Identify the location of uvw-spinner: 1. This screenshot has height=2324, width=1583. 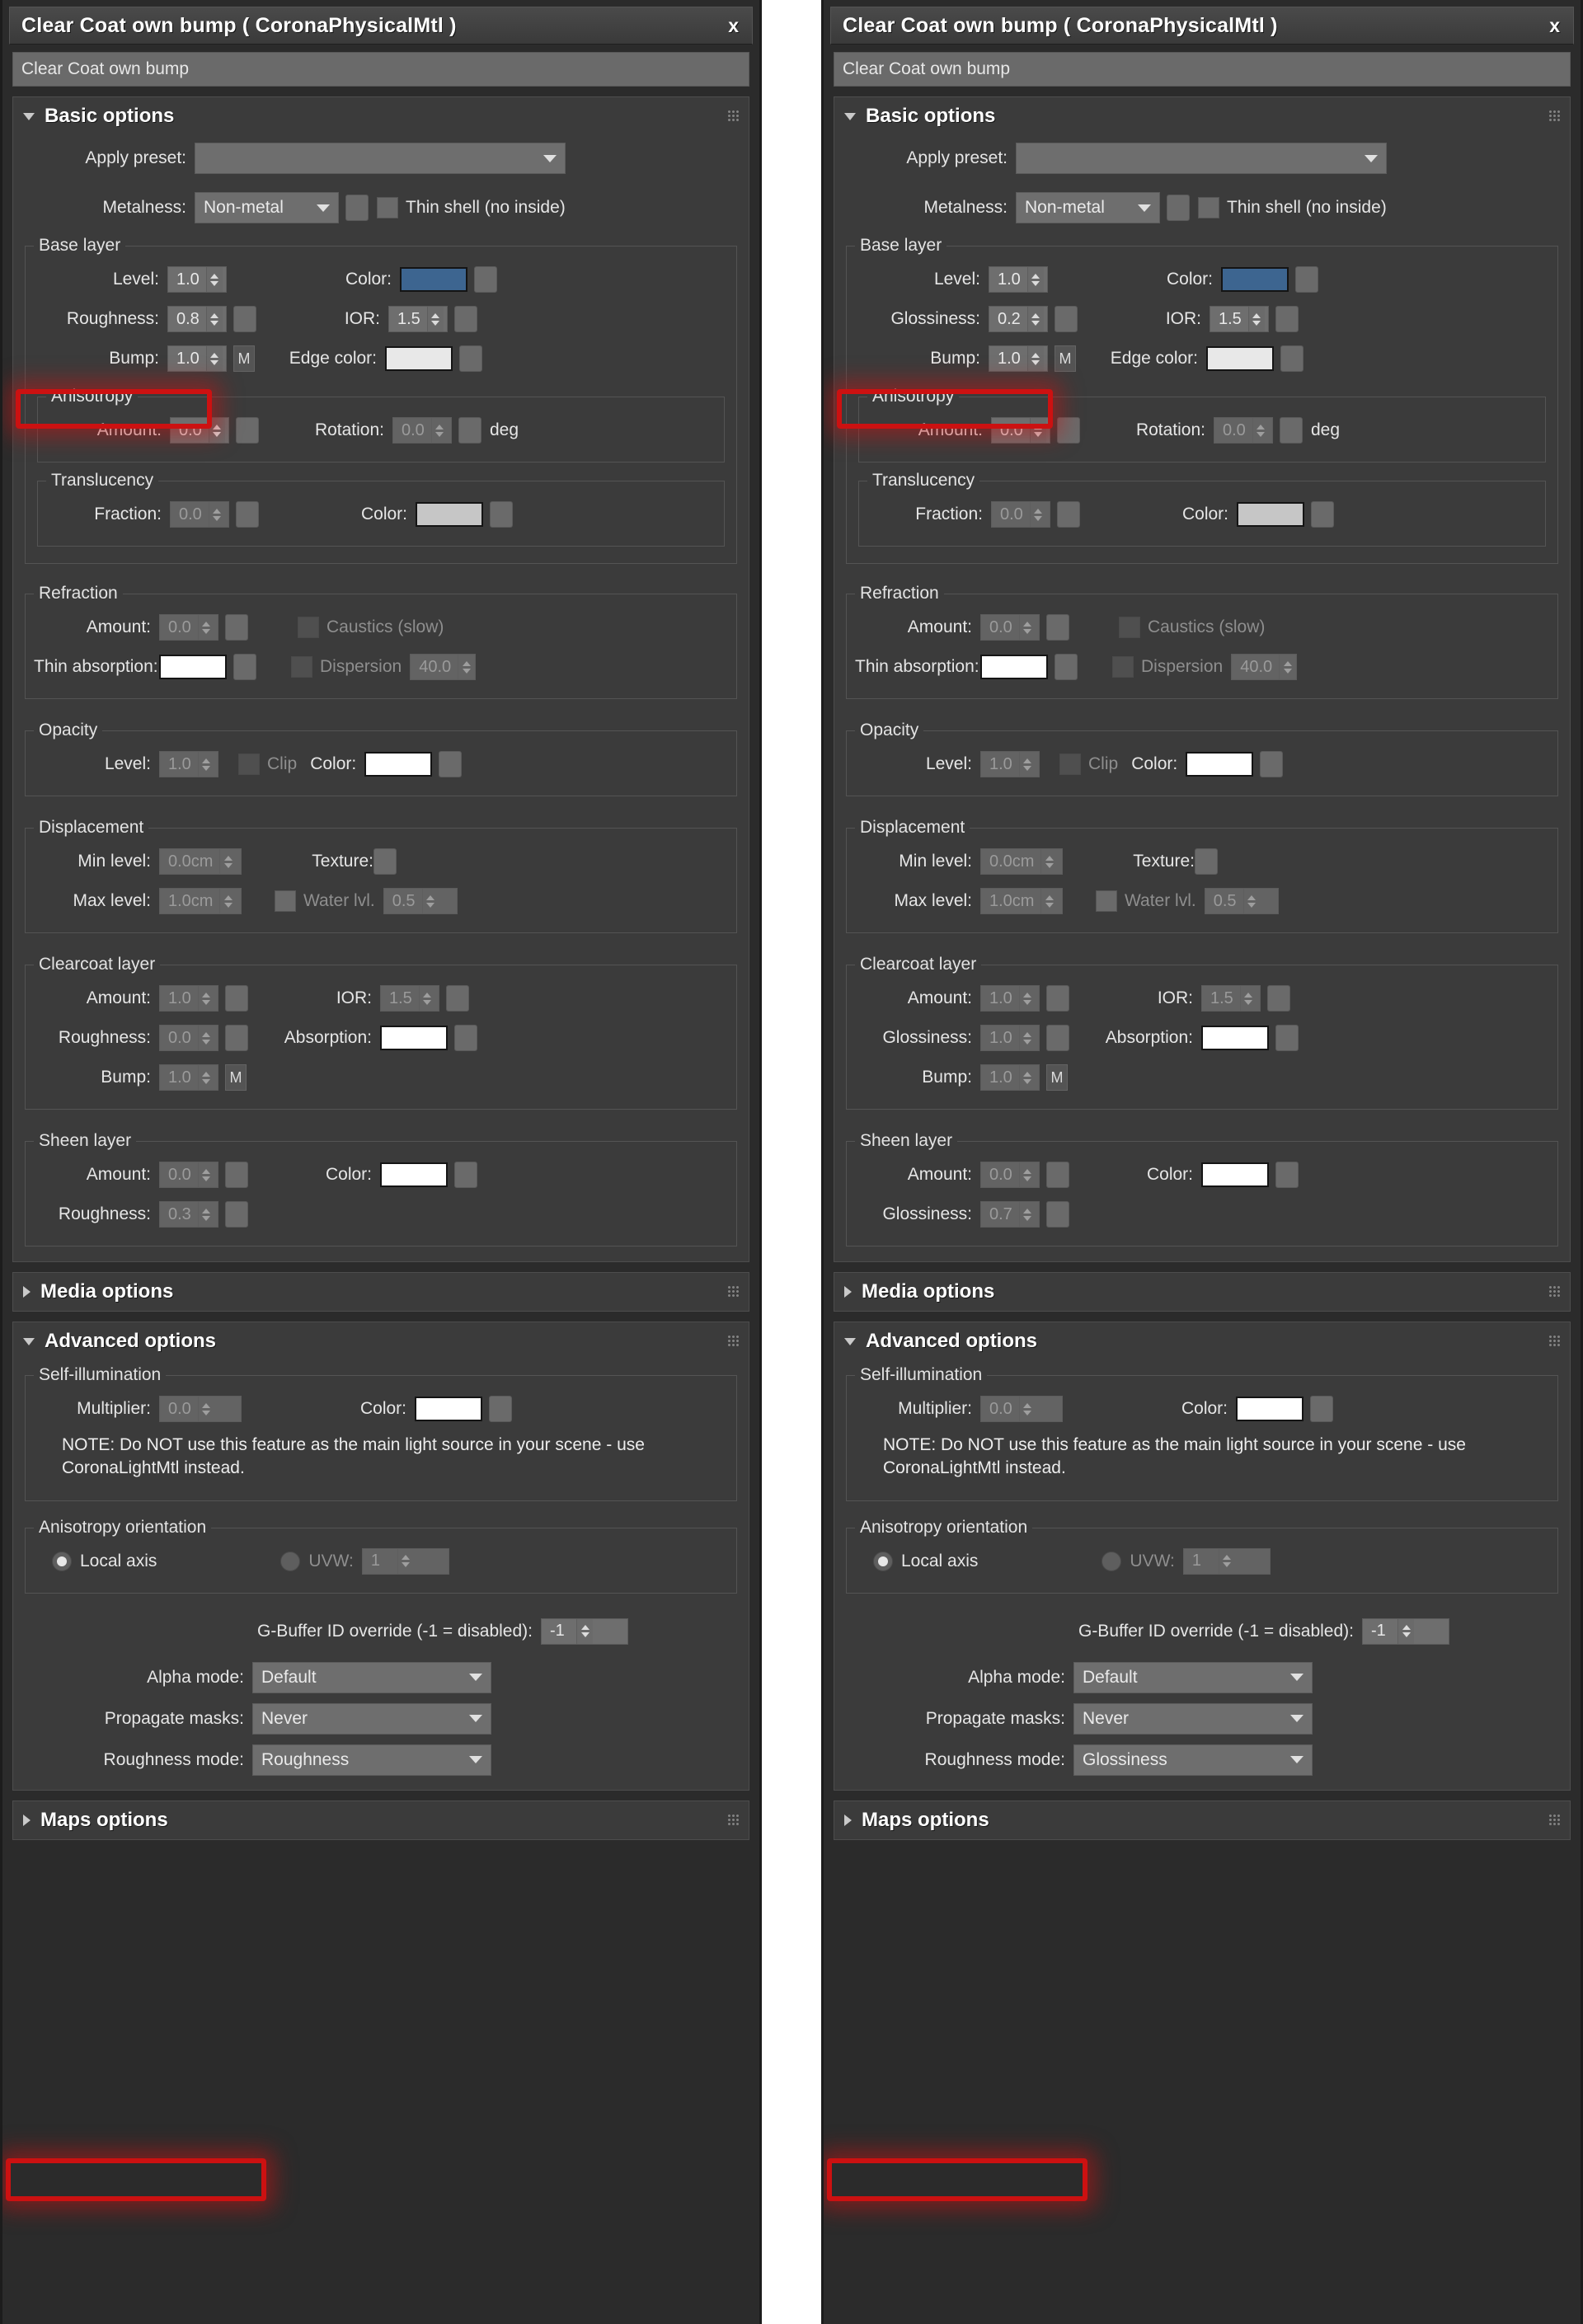
(1226, 1561).